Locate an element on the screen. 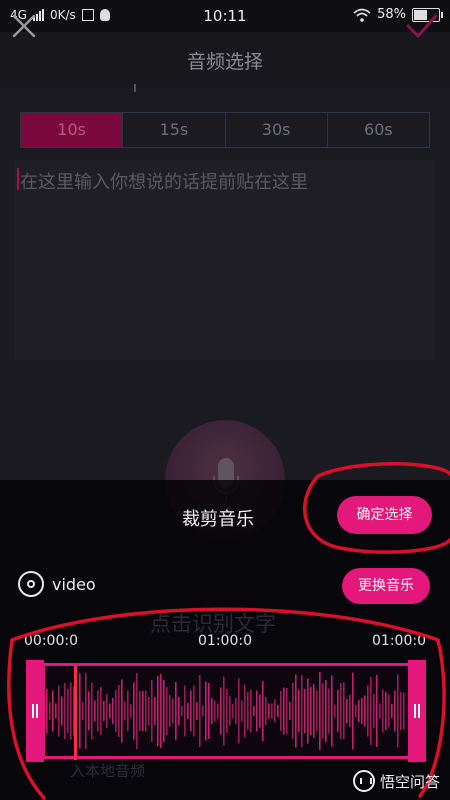 This screenshot has height=800, width=450. tab-30s: 30s is located at coordinates (277, 130).